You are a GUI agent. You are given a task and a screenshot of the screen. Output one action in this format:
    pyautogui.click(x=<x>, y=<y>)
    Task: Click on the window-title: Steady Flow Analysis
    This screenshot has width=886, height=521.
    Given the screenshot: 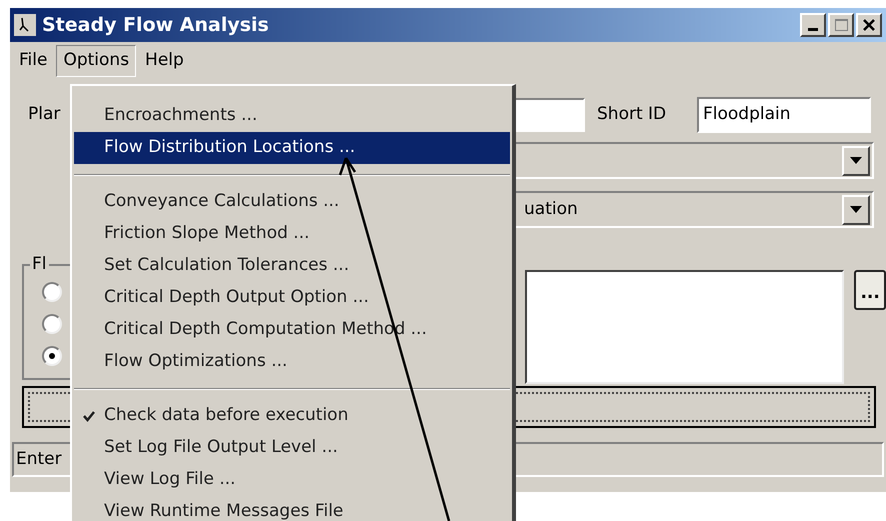 What is the action you would take?
    pyautogui.click(x=155, y=25)
    